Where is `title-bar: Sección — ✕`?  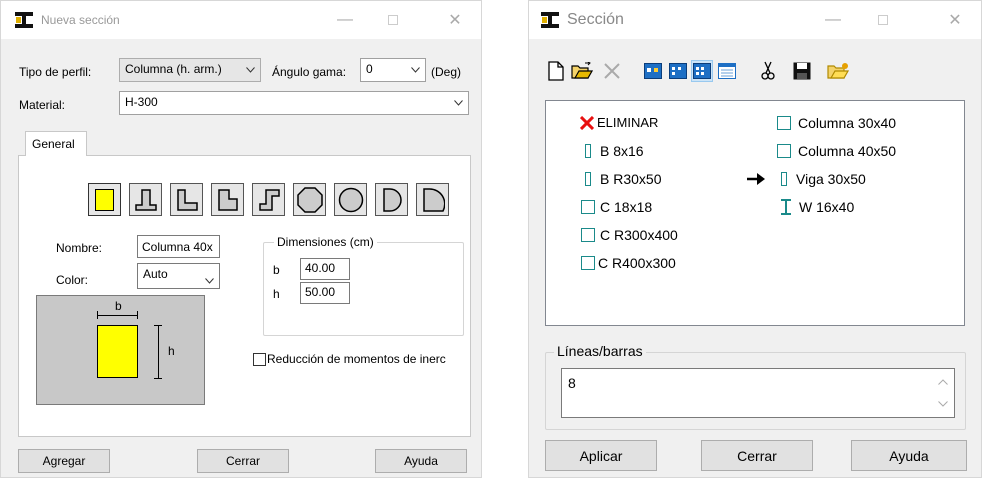 title-bar: Sección — ✕ is located at coordinates (755, 20).